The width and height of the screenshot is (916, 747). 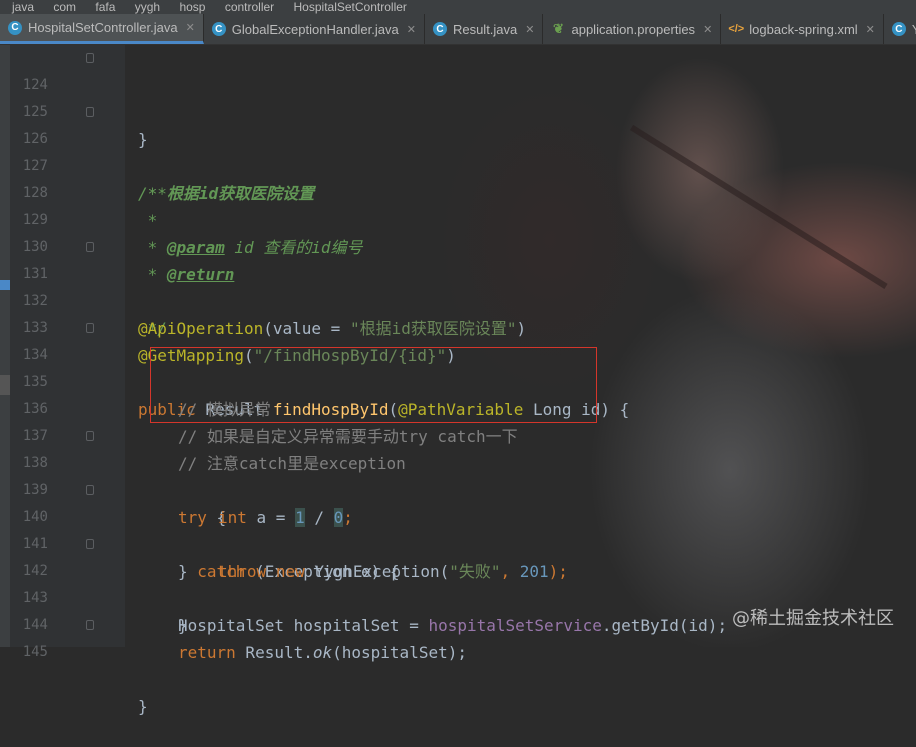 I want to click on breadcrumb-item: fafa, so click(x=101, y=7).